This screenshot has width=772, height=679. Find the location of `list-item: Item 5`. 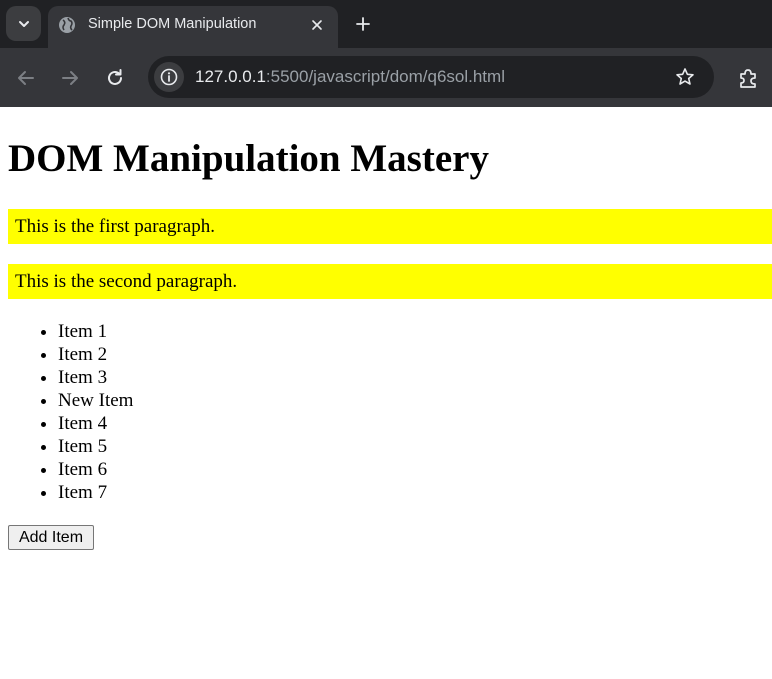

list-item: Item 5 is located at coordinates (95, 446).